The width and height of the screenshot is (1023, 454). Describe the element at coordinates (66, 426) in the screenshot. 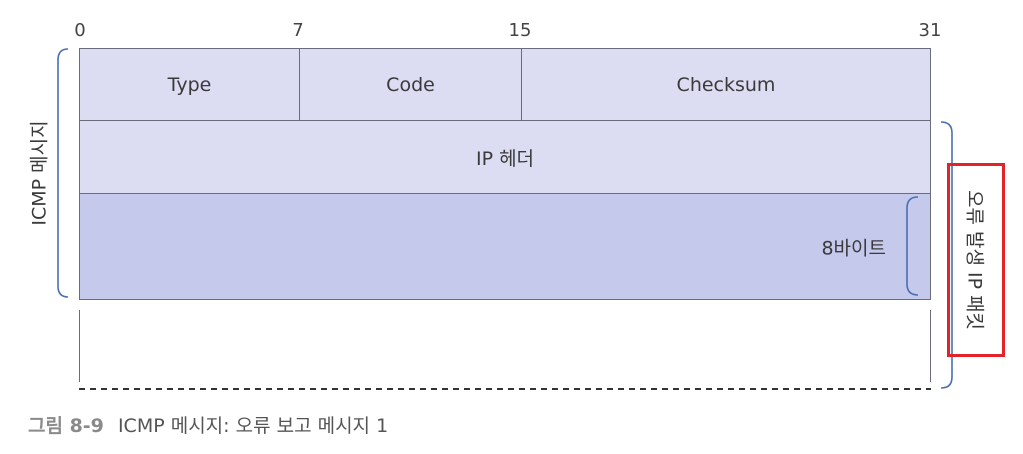

I see `figure-number: 그림 8-9` at that location.